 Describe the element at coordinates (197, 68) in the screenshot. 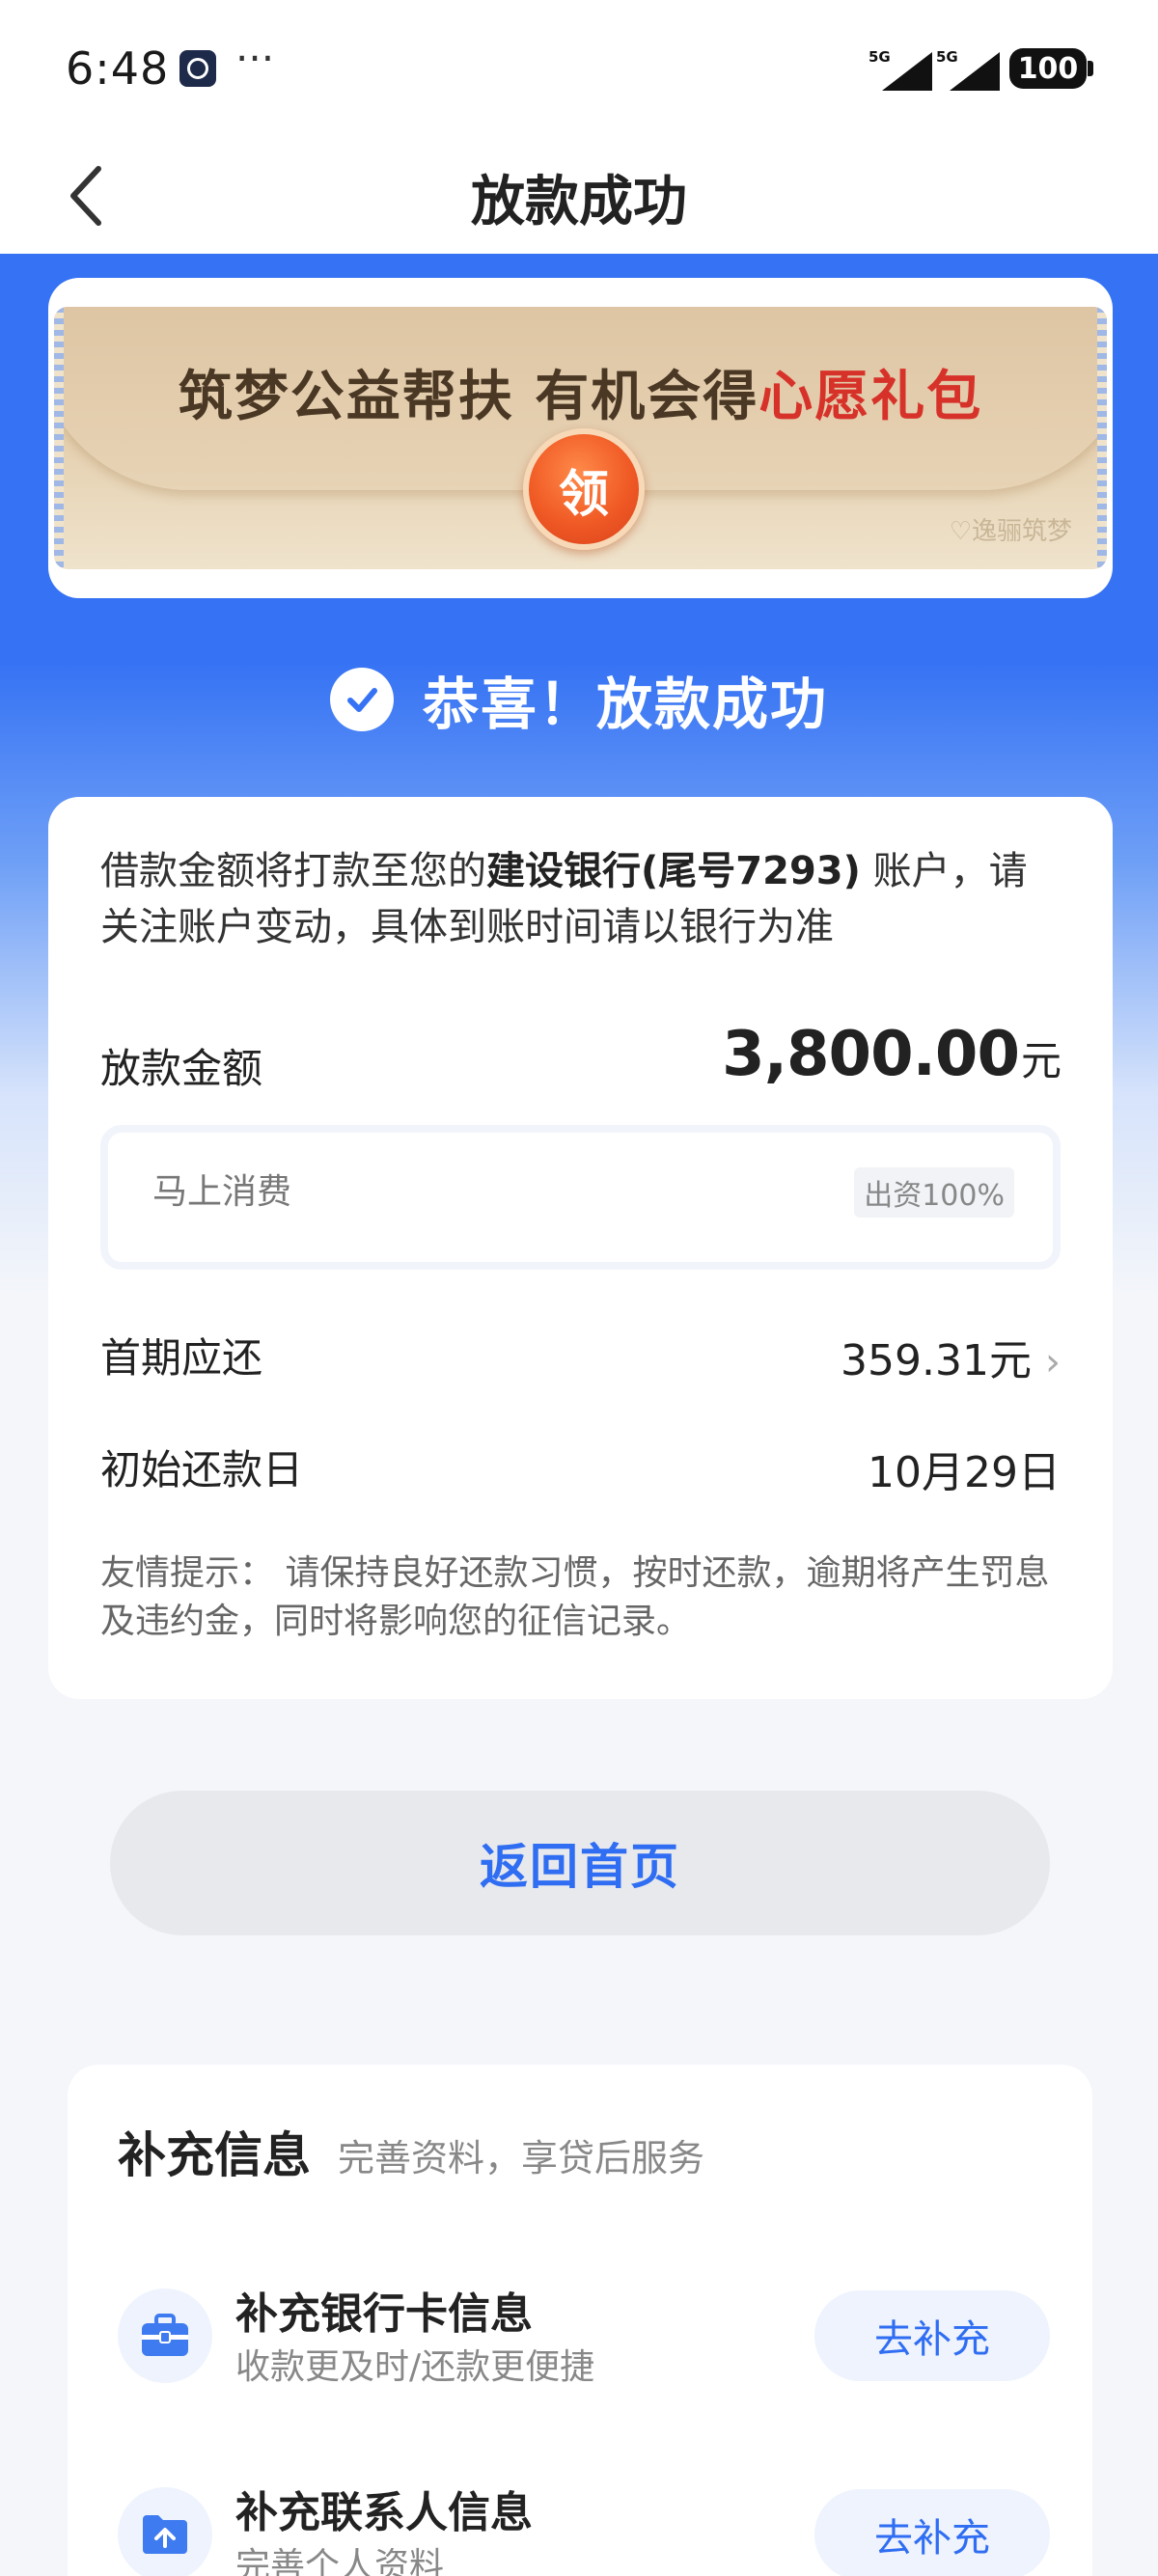

I see `app-notification-icon` at that location.